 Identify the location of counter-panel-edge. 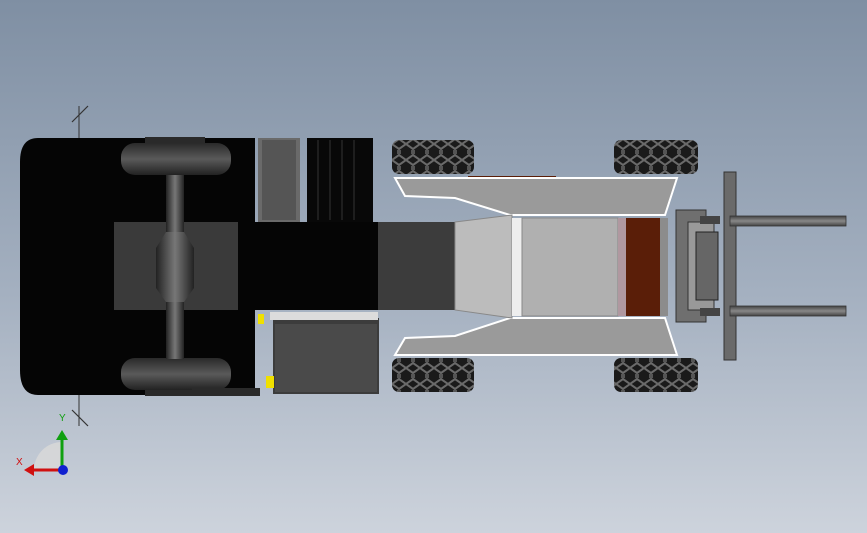
(622, 267).